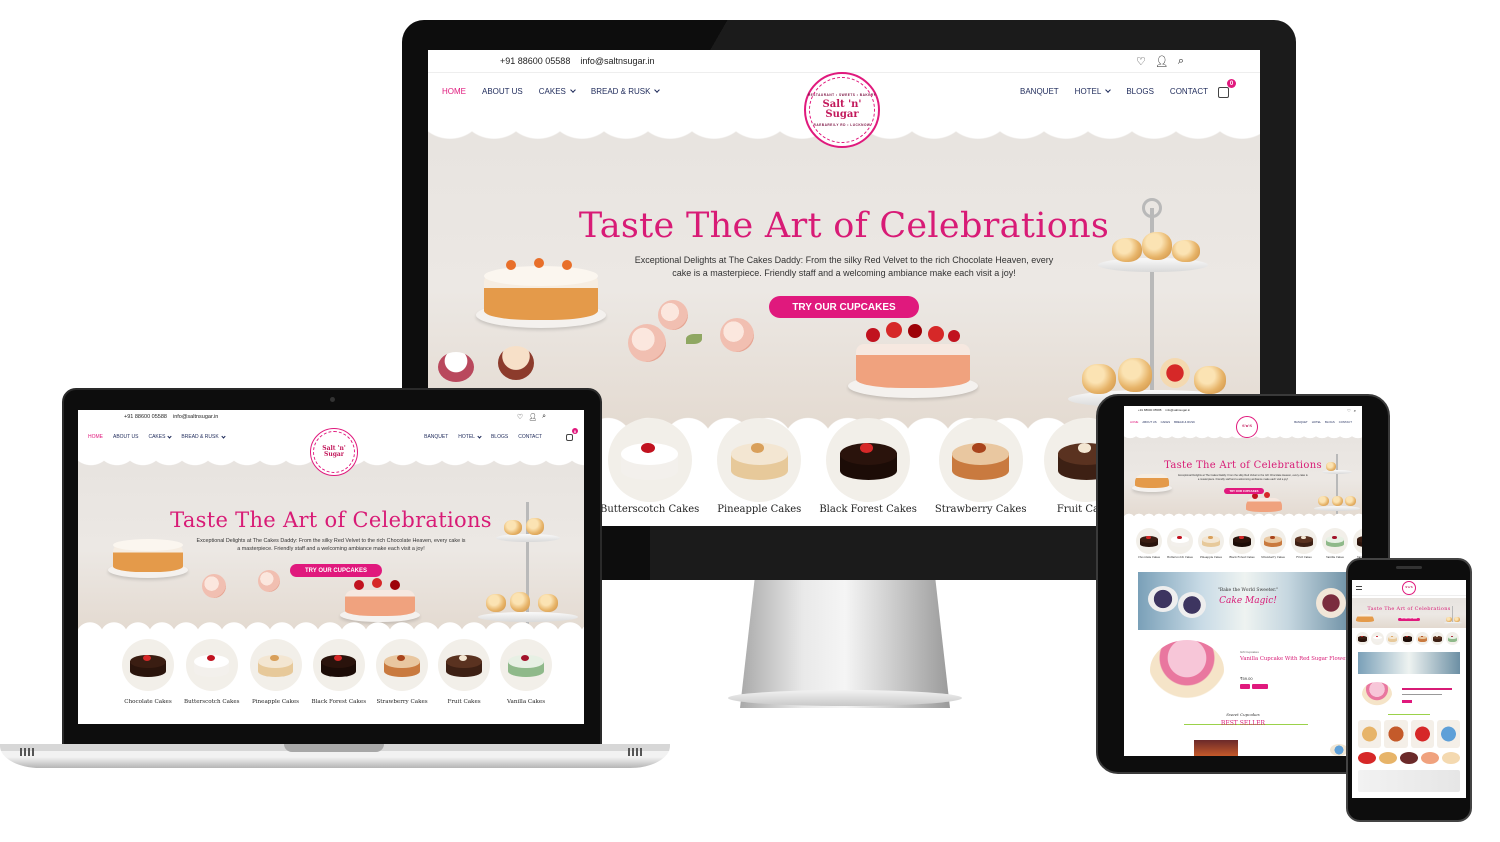 The height and width of the screenshot is (842, 1500). I want to click on product-card, so click(1409, 695).